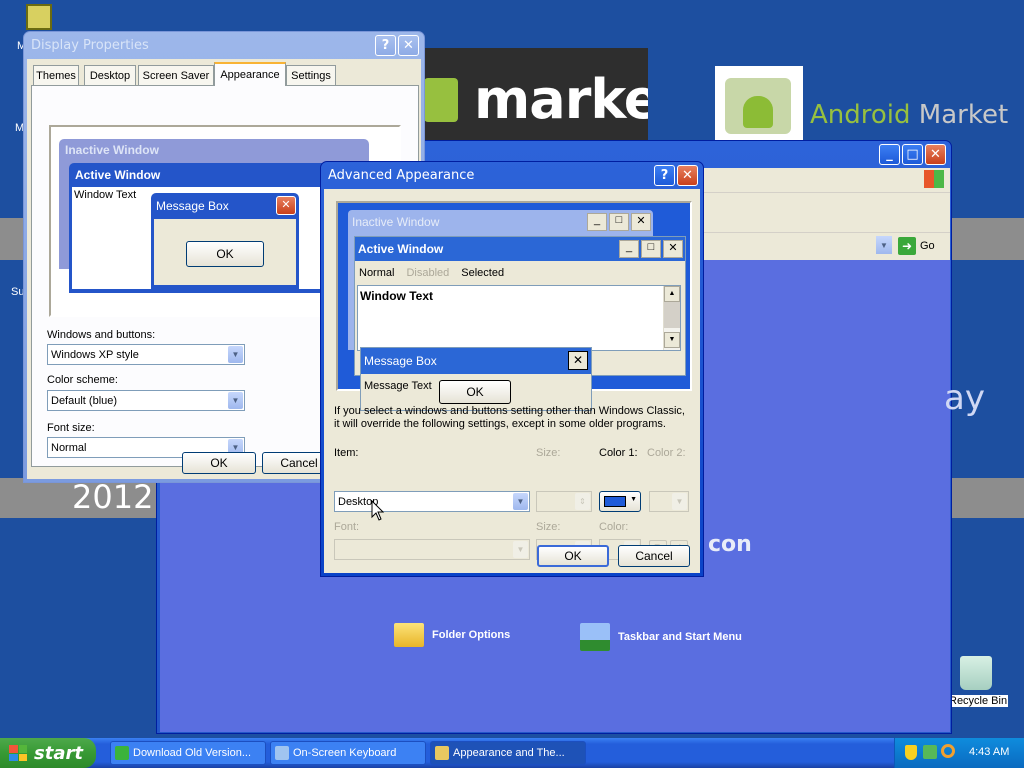  I want to click on market-banner-text: market, so click(561, 99).